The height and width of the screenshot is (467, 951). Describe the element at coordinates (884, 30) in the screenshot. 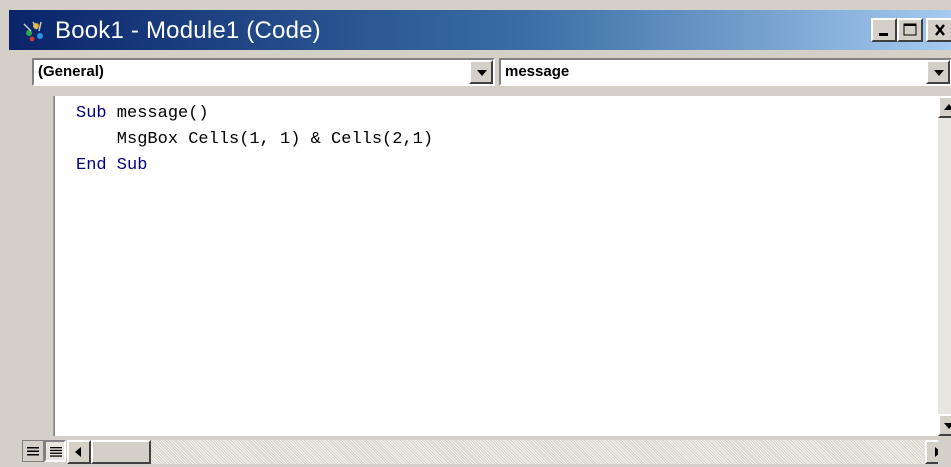

I see `minimize-button` at that location.